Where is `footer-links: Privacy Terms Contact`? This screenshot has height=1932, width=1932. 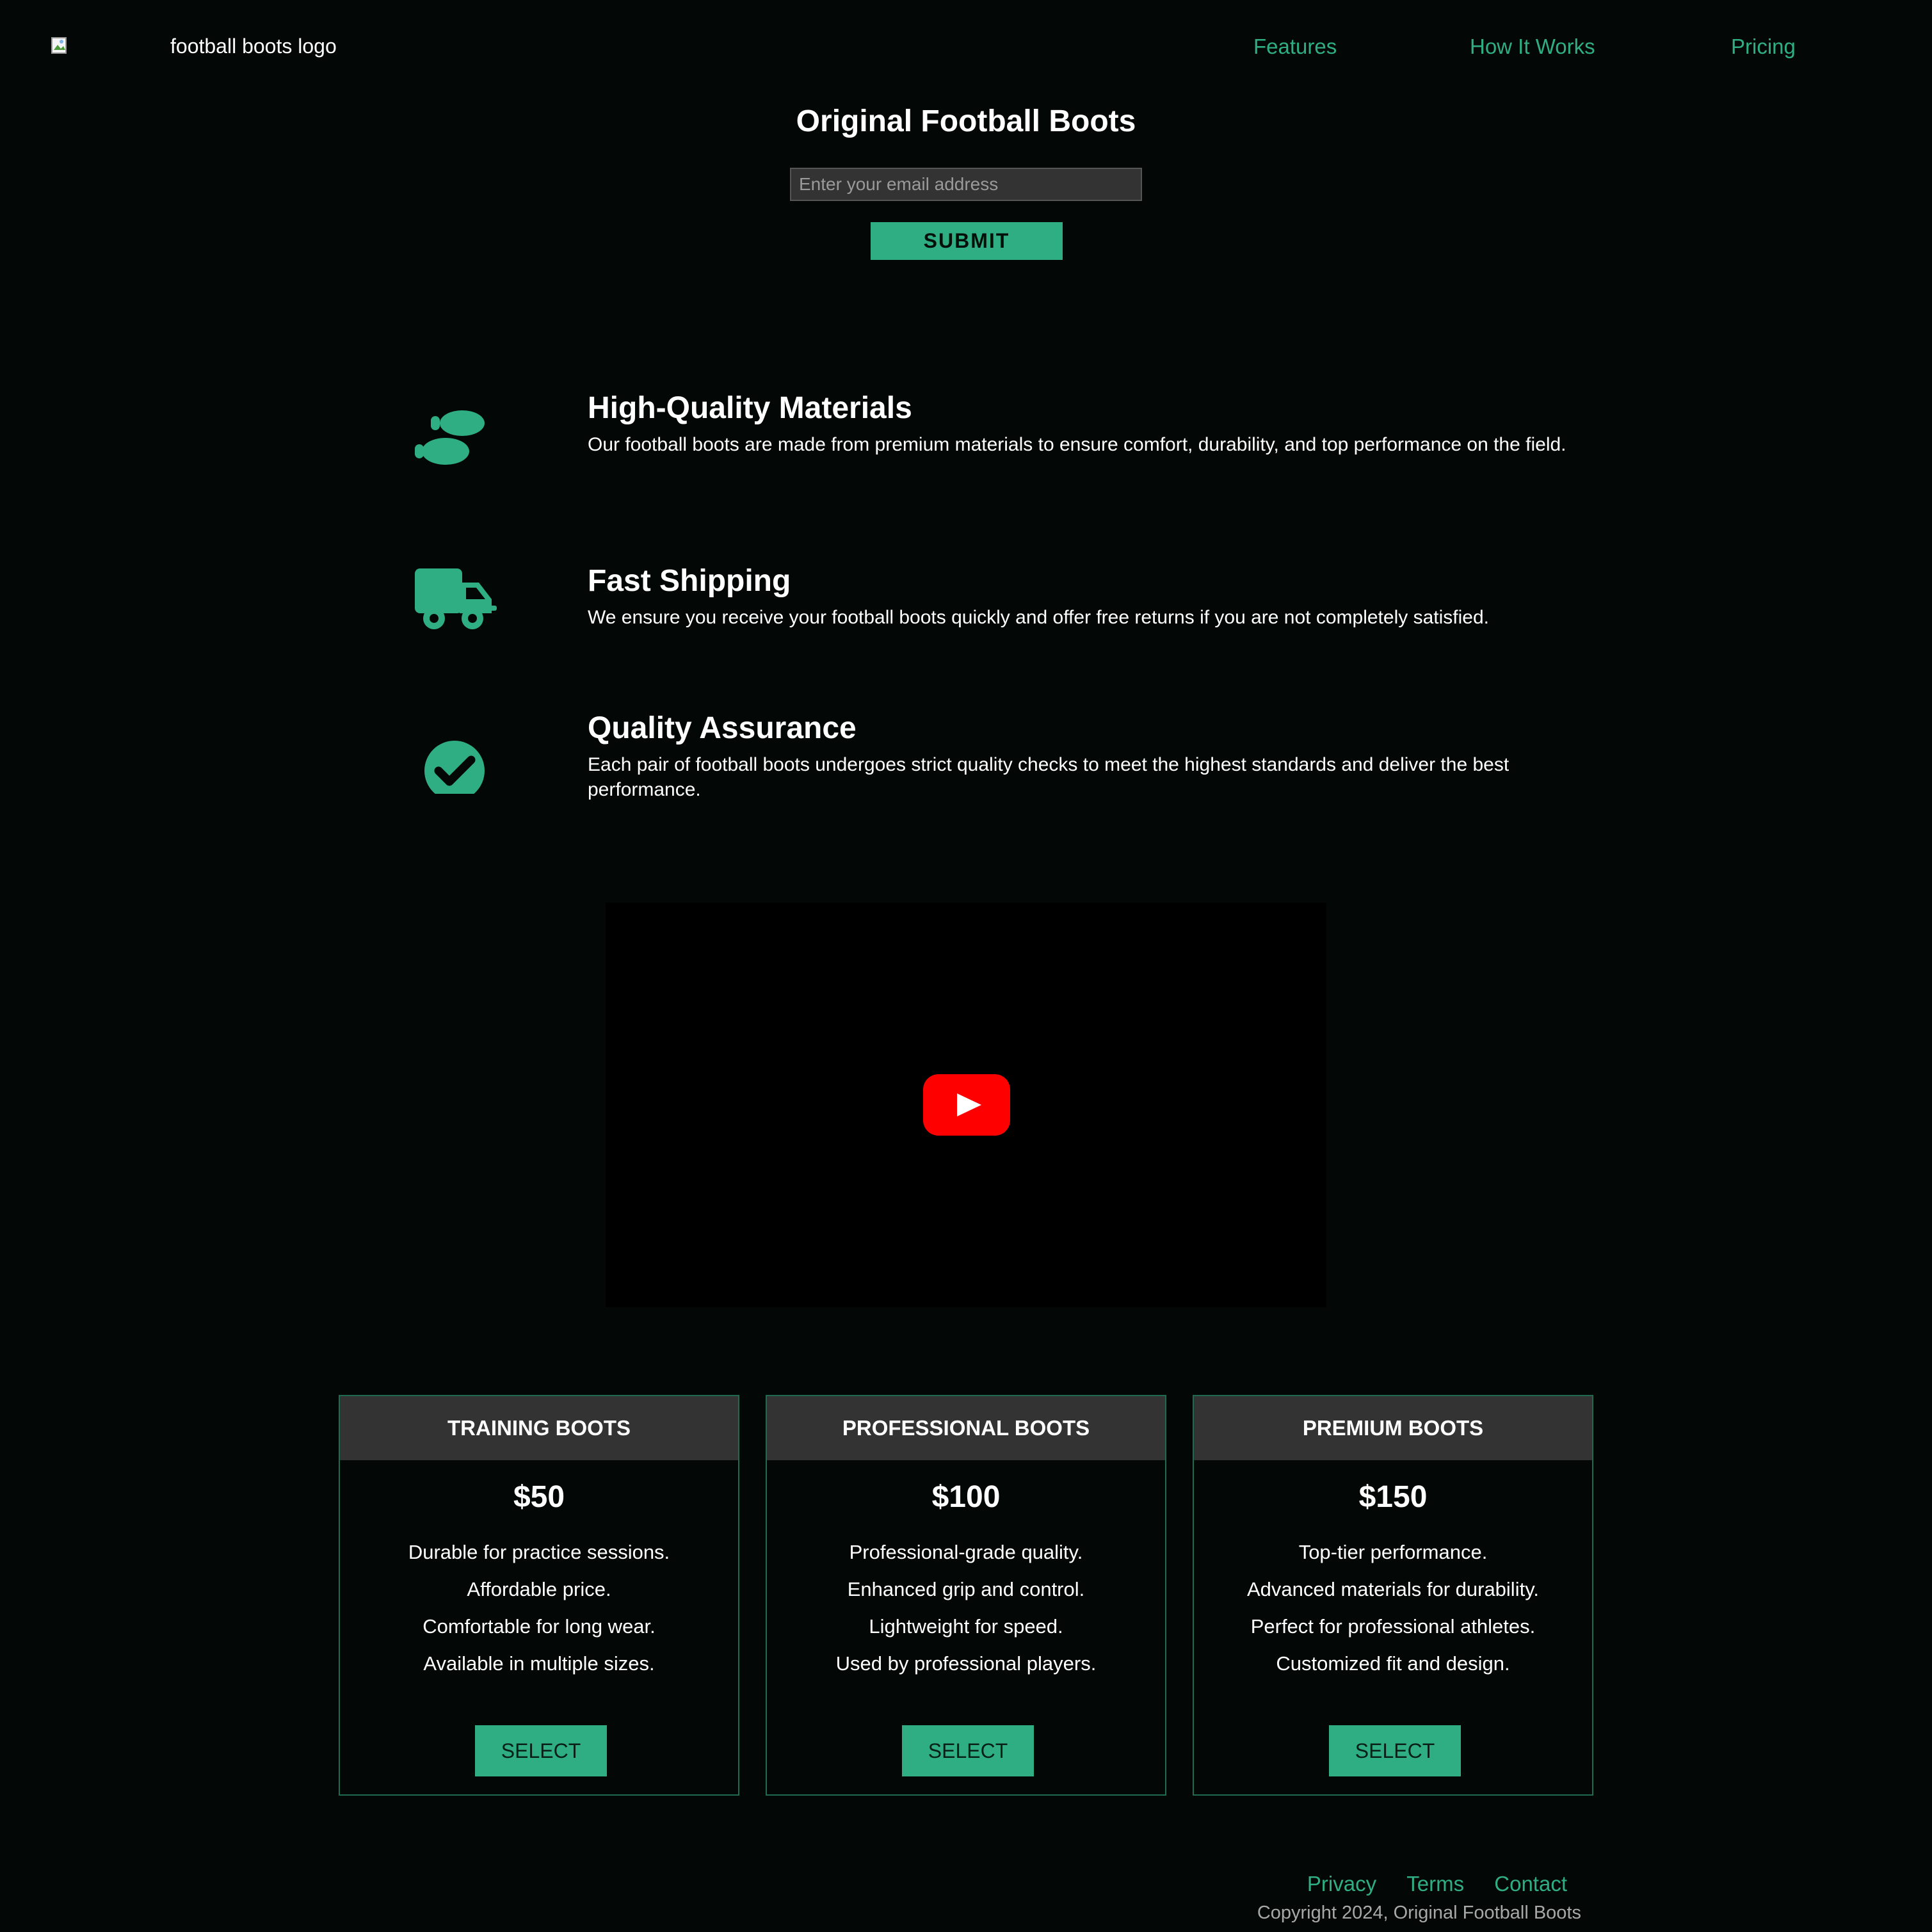
footer-links: Privacy Terms Contact is located at coordinates (1425, 1884).